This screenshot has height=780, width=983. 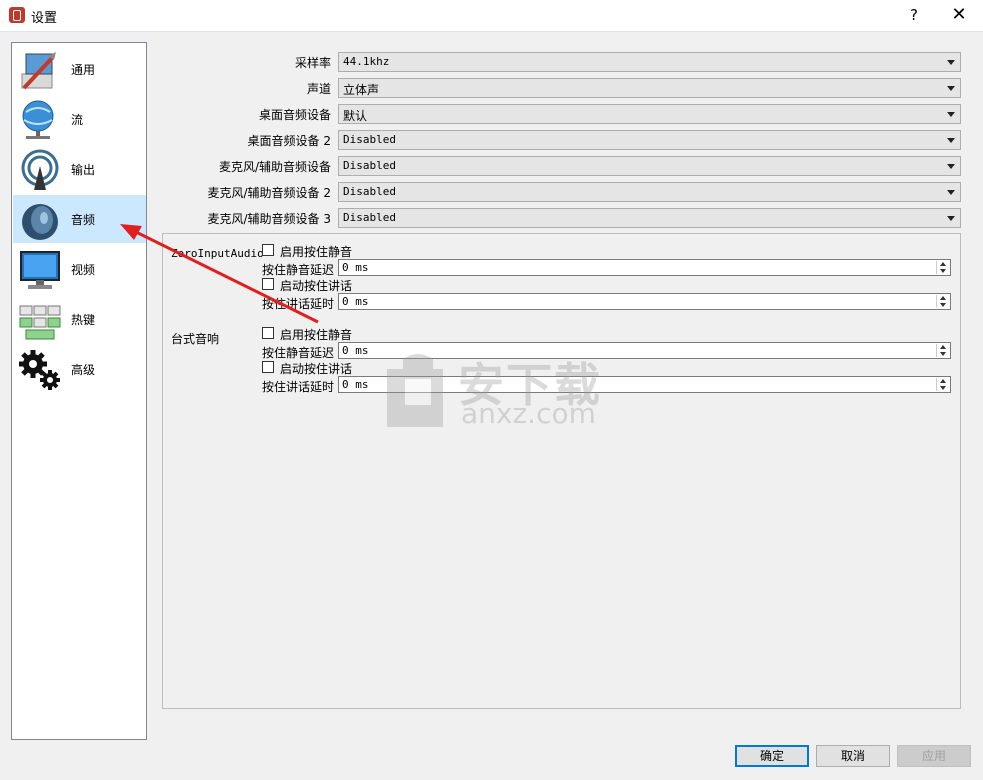 I want to click on settings-sidebar: 通用 流 输出 音频 视频 热键 高级, so click(x=79, y=391).